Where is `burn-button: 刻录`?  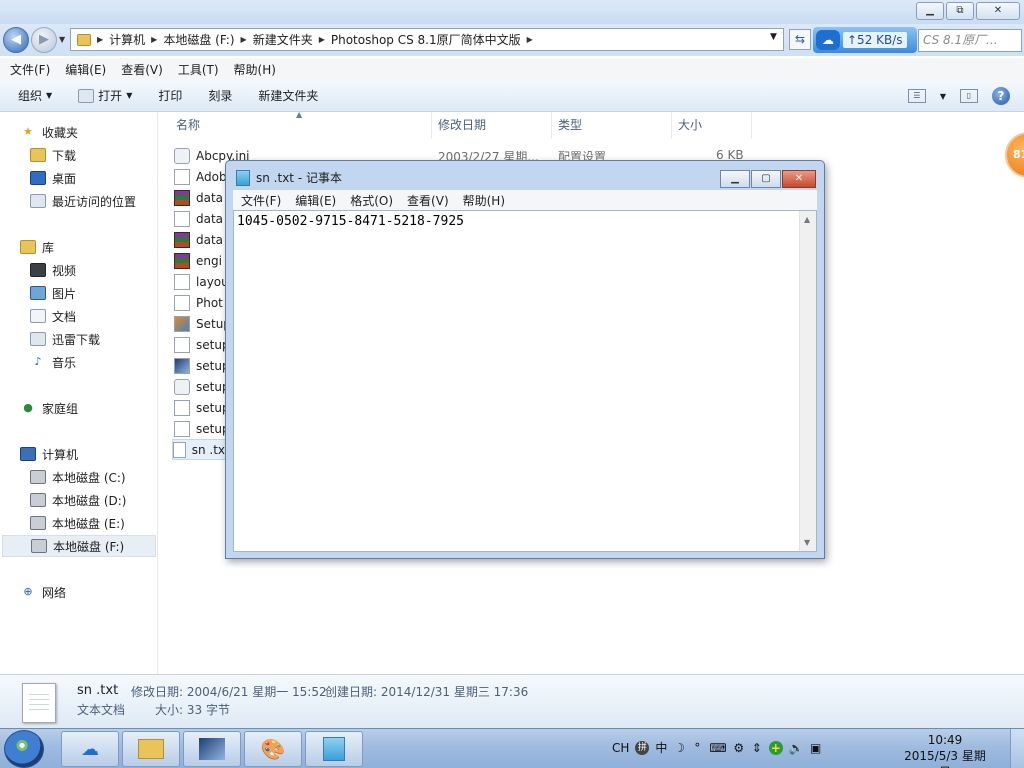 burn-button: 刻录 is located at coordinates (220, 95).